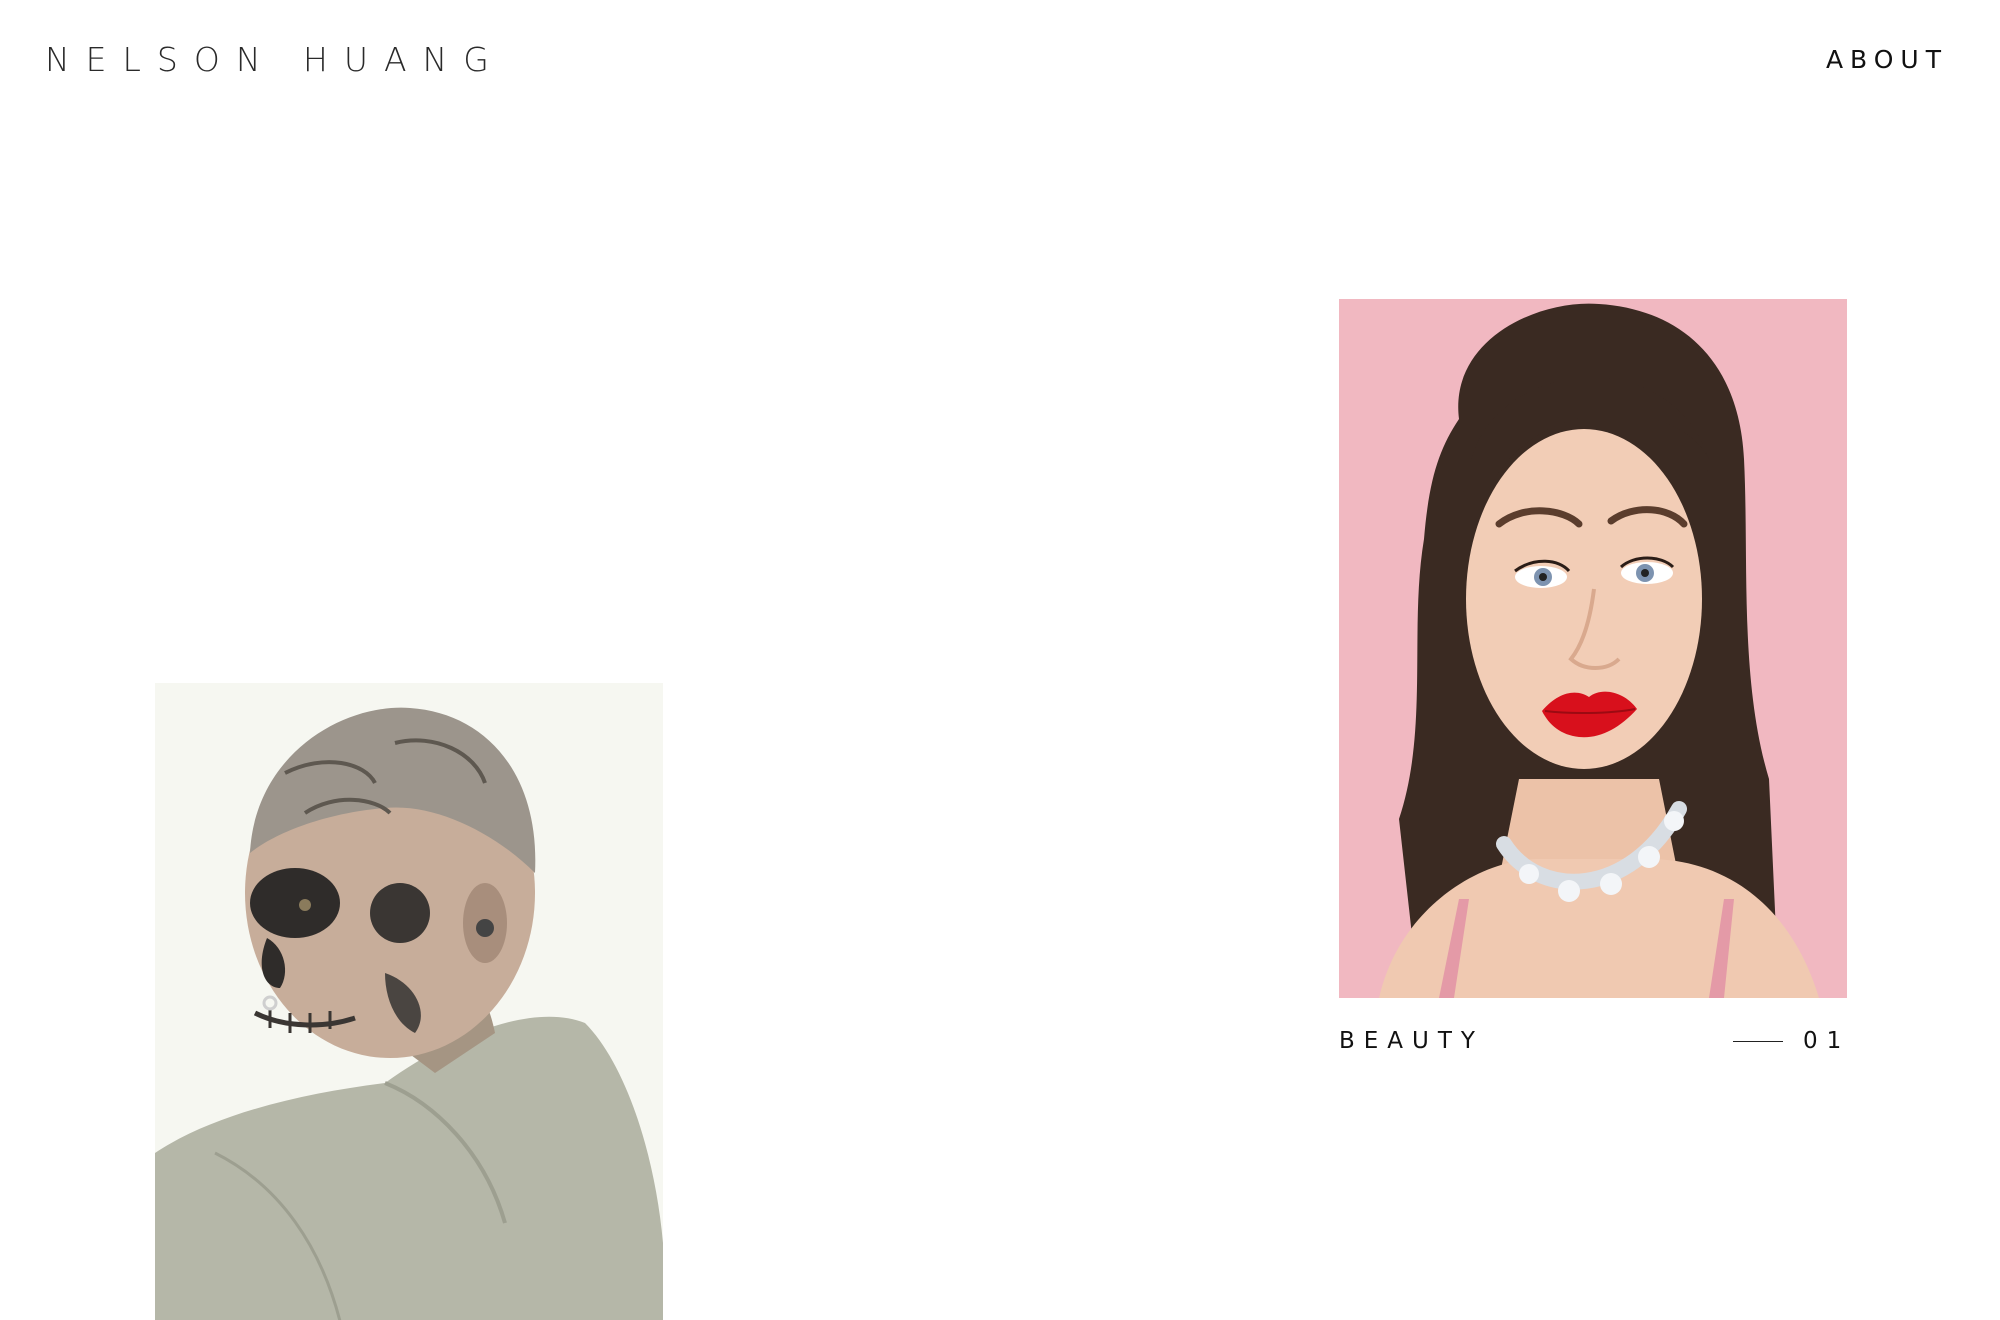 Image resolution: width=2000 pixels, height=1320 pixels. I want to click on beauty-portrait-illustration, so click(1593, 648).